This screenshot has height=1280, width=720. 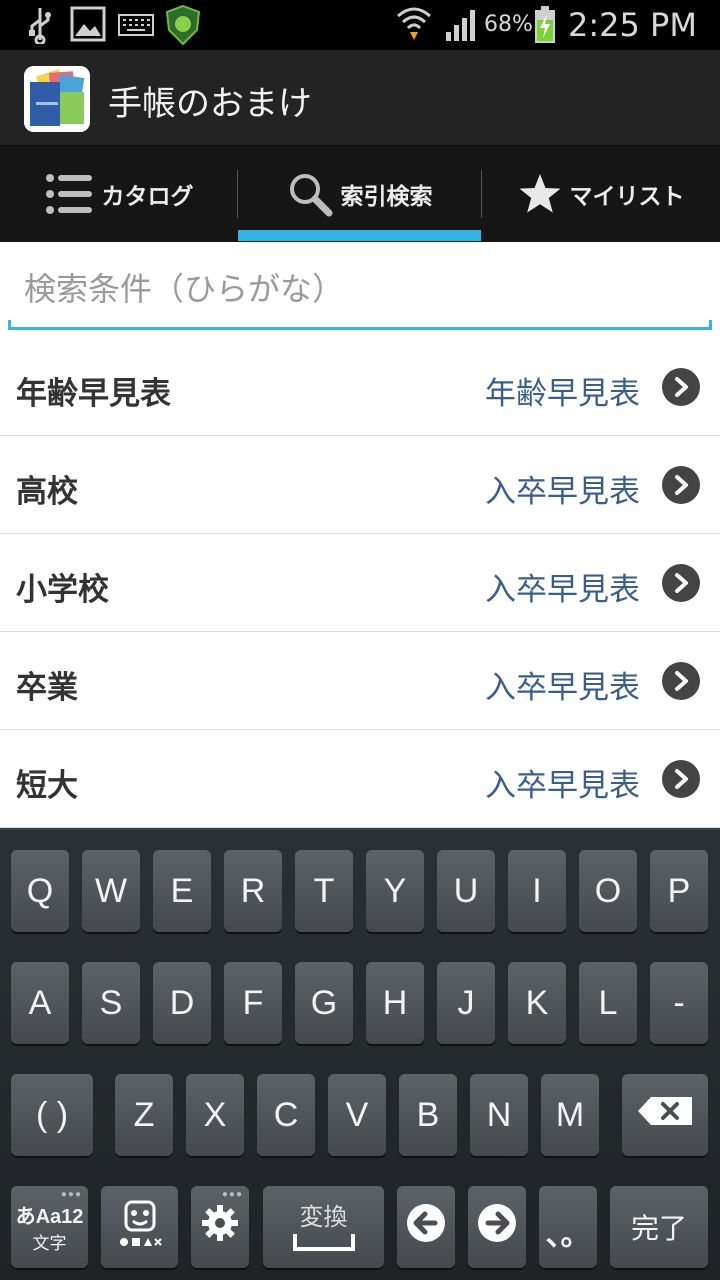 I want to click on key-d: D, so click(x=182, y=1003).